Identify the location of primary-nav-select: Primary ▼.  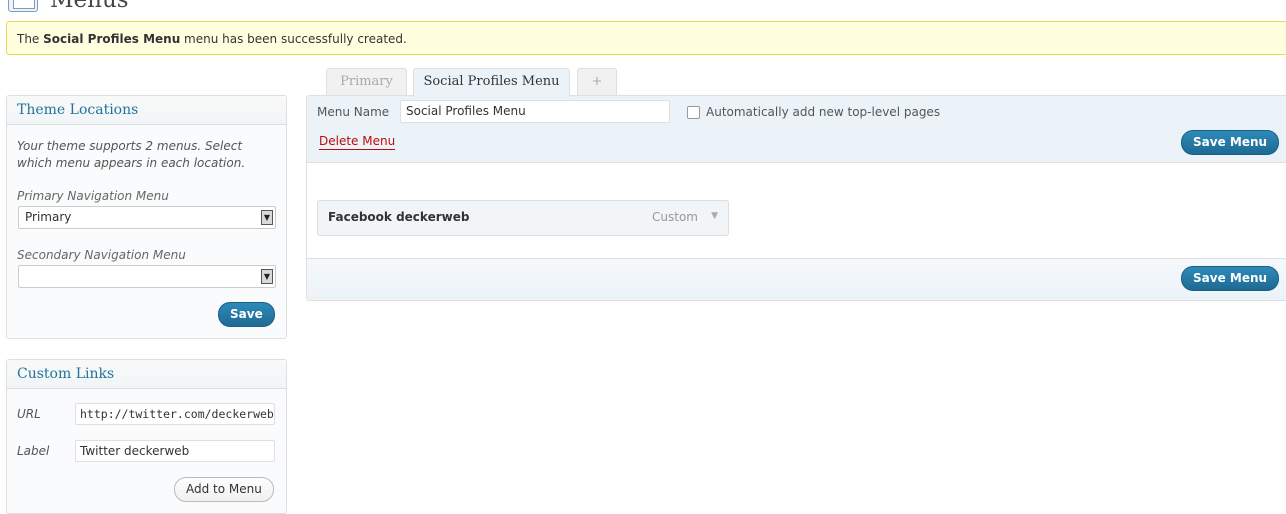
(147, 217).